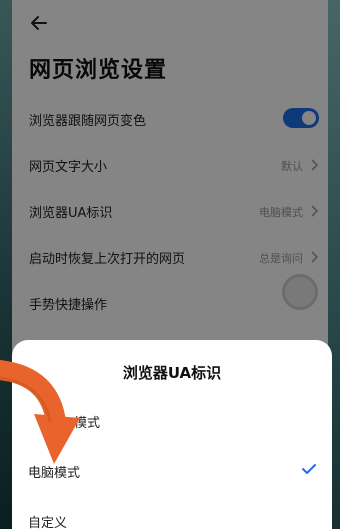  What do you see at coordinates (309, 469) in the screenshot?
I see `checkmark-icon` at bounding box center [309, 469].